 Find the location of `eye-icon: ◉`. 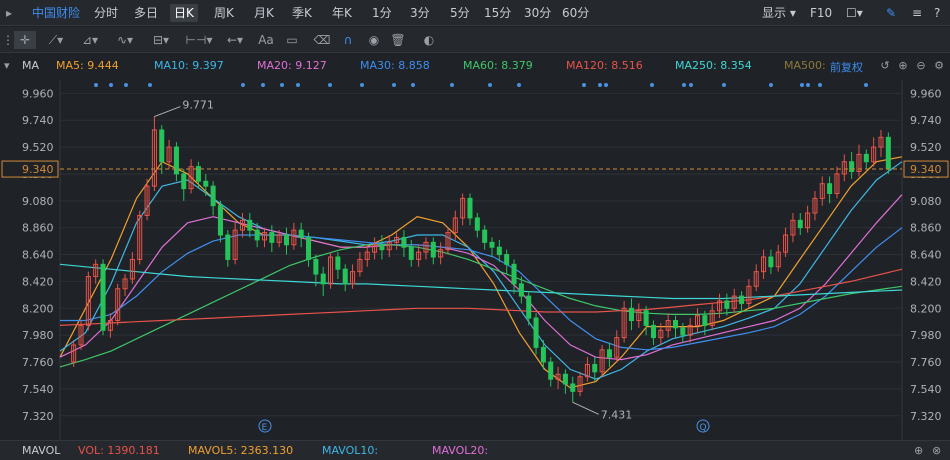

eye-icon: ◉ is located at coordinates (374, 40).